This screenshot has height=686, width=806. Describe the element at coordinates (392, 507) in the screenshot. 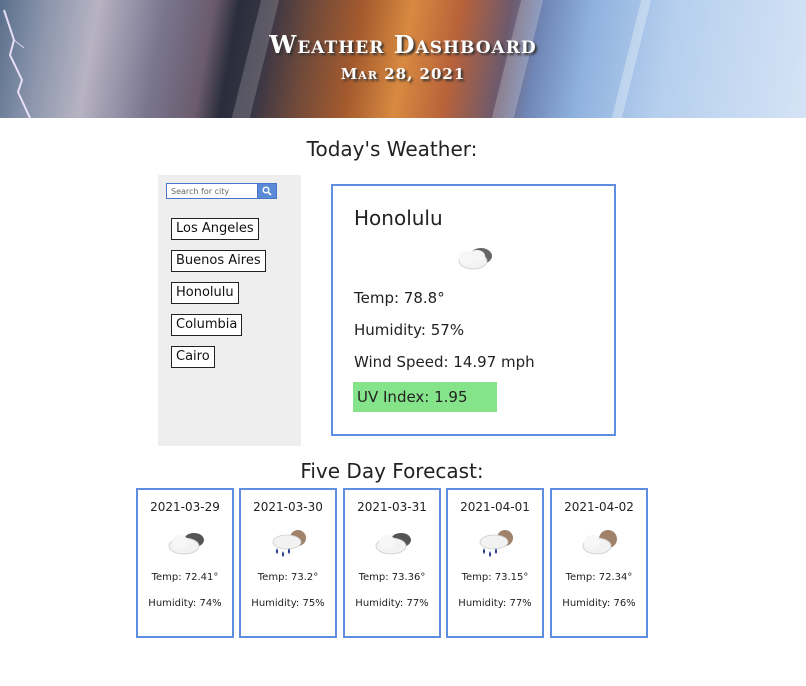

I see `forecast-date: 2021-03-31` at that location.